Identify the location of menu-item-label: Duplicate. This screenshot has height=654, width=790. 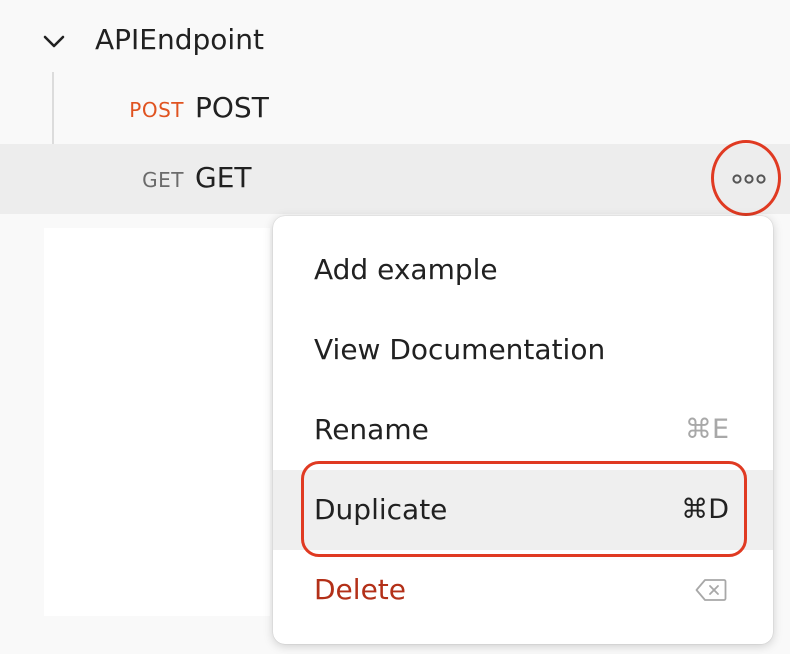
(381, 509).